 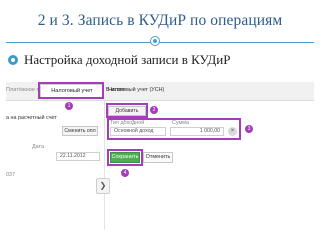 I want to click on bullet-line: Настройка доходной записи в КУДиР, so click(x=119, y=60).